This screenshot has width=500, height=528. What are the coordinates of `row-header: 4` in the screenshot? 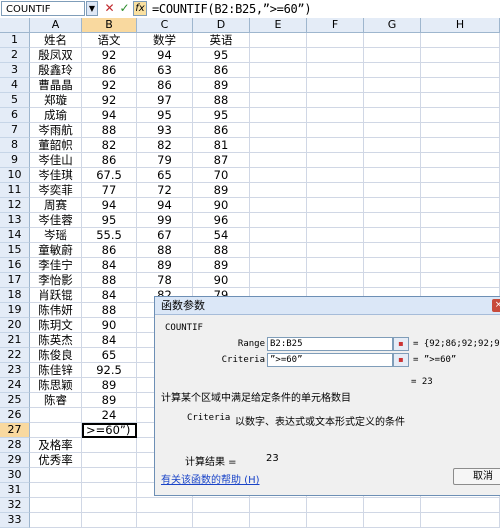 It's located at (15, 85).